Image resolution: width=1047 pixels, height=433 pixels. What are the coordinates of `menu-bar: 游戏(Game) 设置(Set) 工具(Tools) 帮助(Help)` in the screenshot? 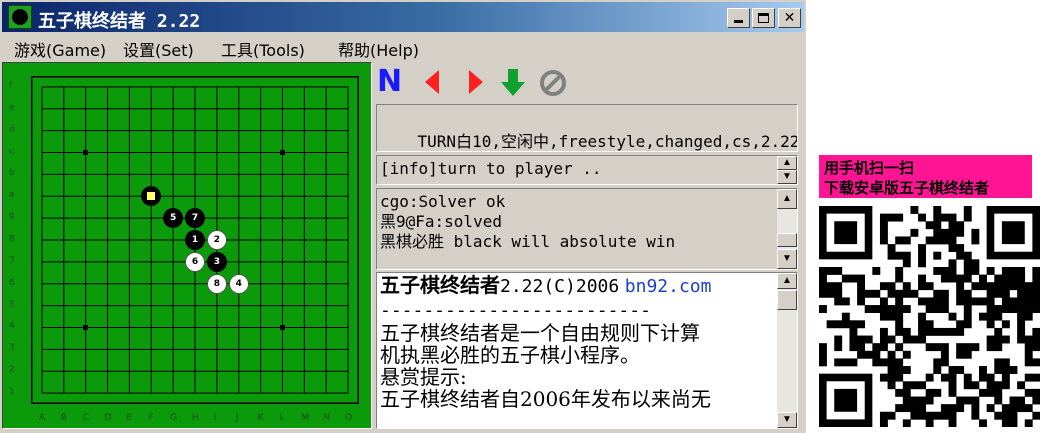 It's located at (403, 47).